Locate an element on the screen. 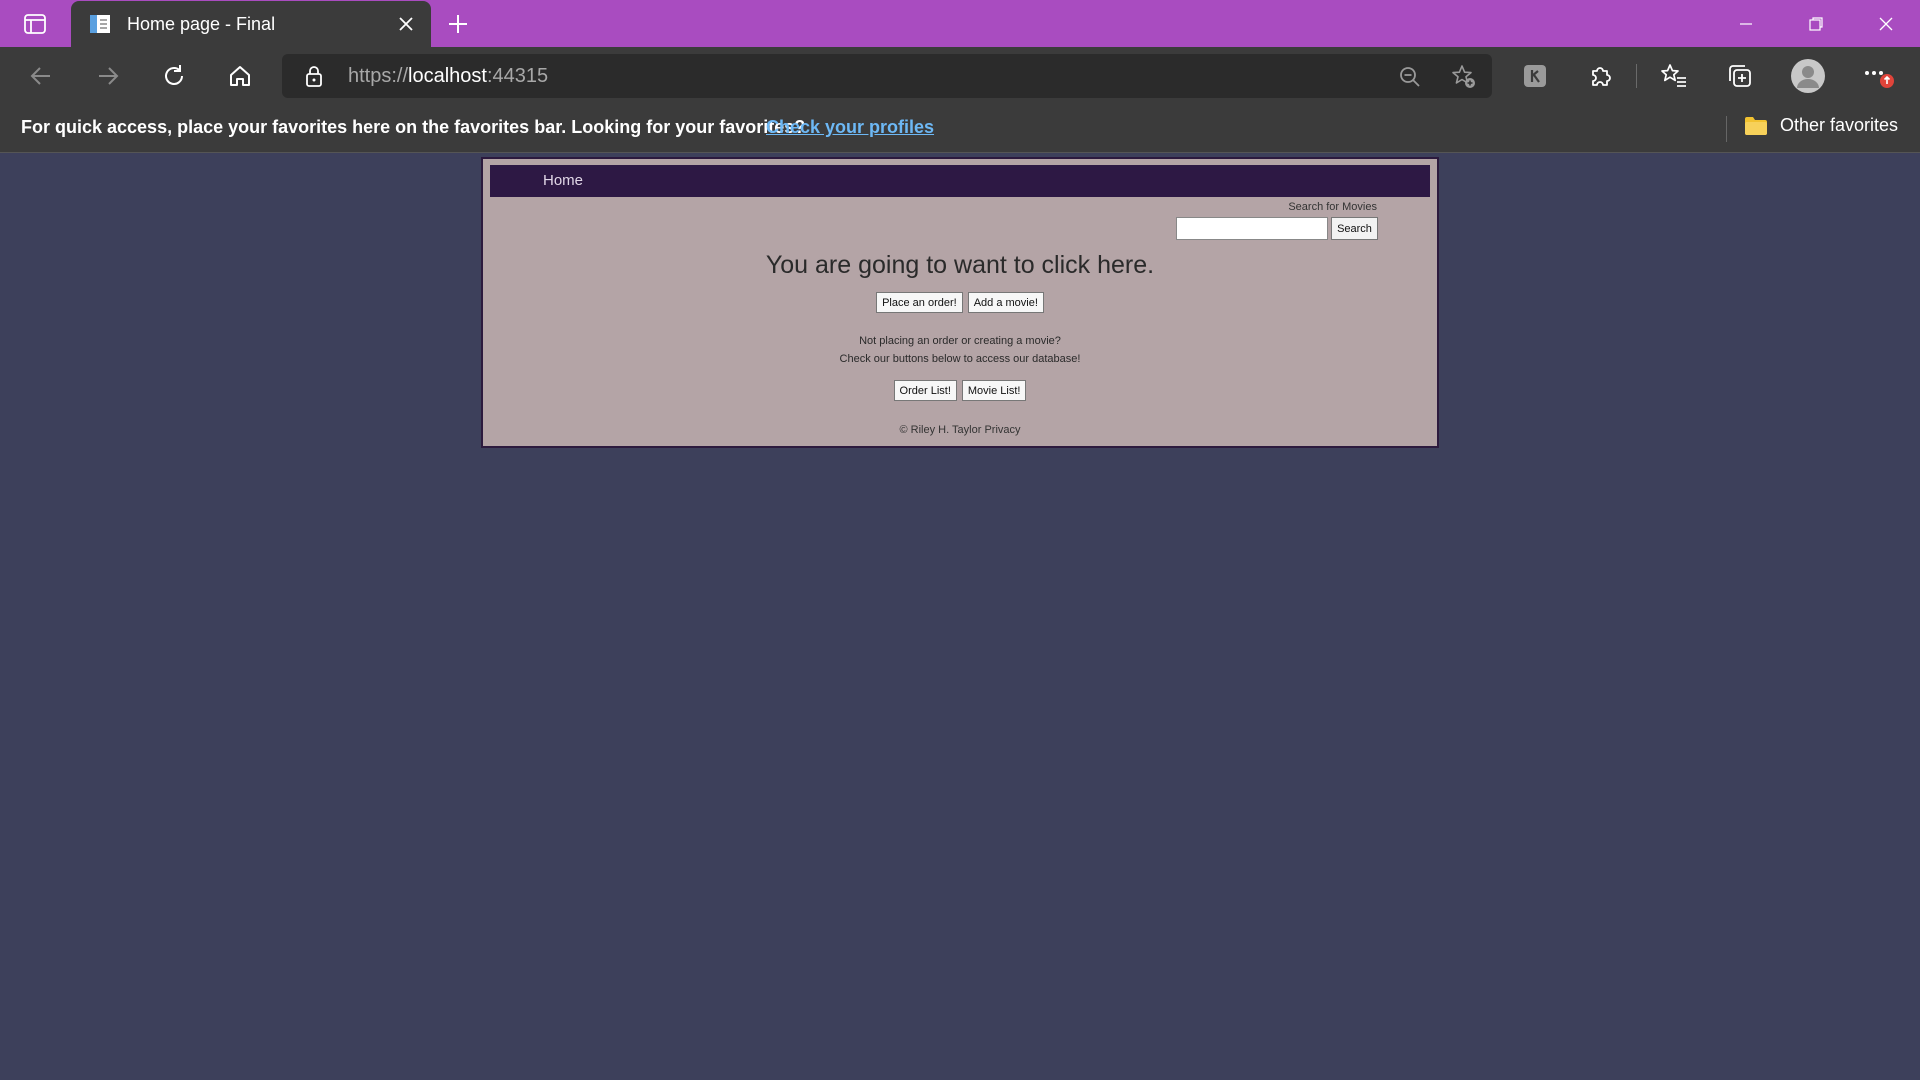 The width and height of the screenshot is (1920, 1080). plus-icon is located at coordinates (458, 24).